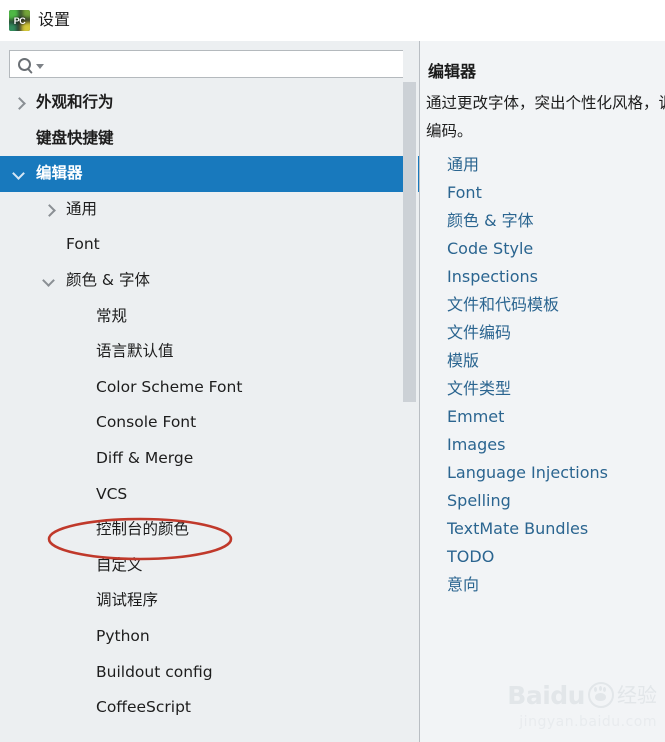 This screenshot has height=742, width=665. I want to click on detail-description-line2: 编码。, so click(449, 131).